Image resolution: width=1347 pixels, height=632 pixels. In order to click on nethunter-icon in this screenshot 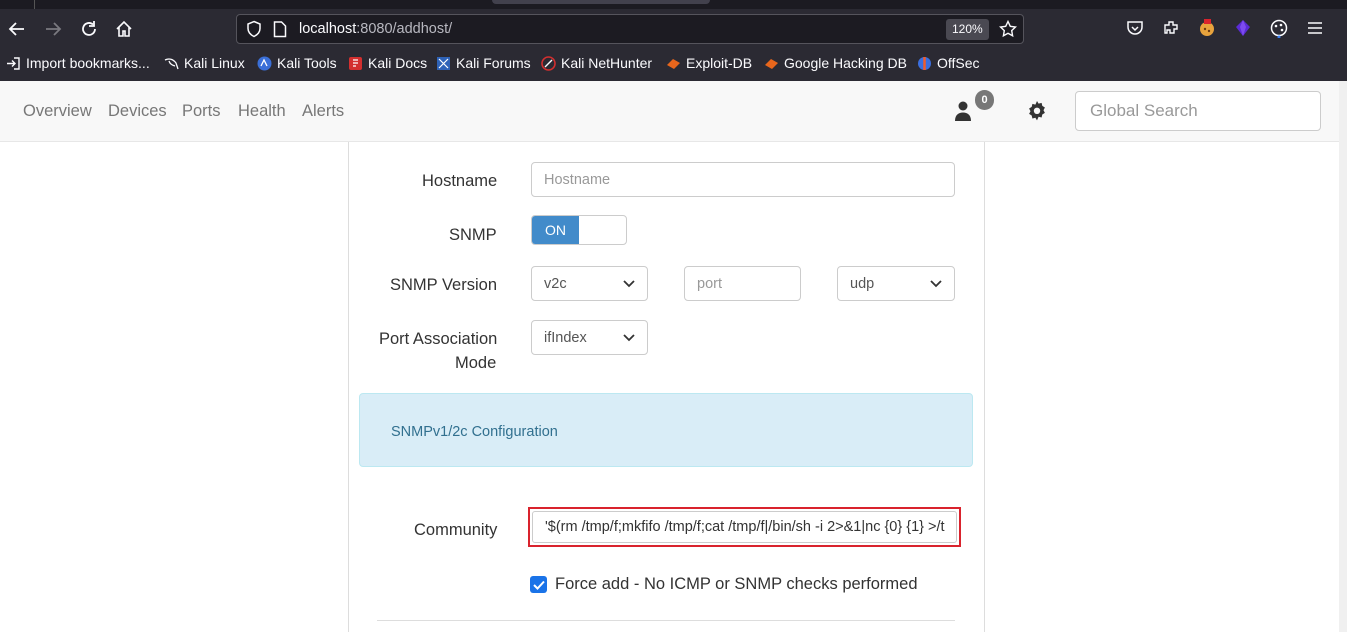, I will do `click(548, 63)`.